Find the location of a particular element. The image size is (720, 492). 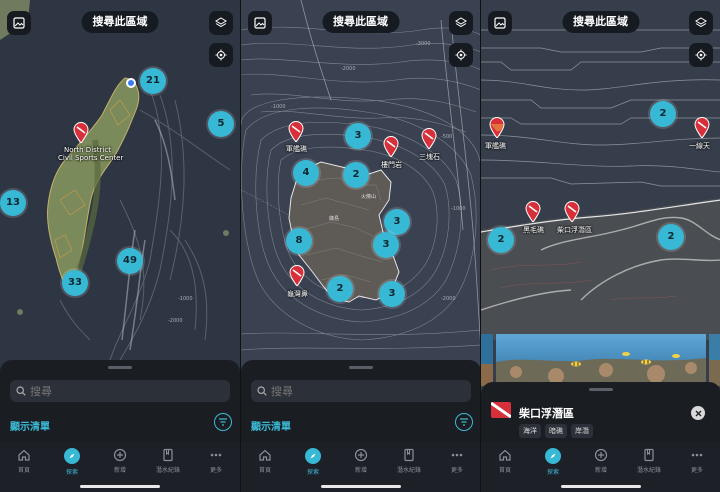

svg-text: -1000 is located at coordinates (458, 209).